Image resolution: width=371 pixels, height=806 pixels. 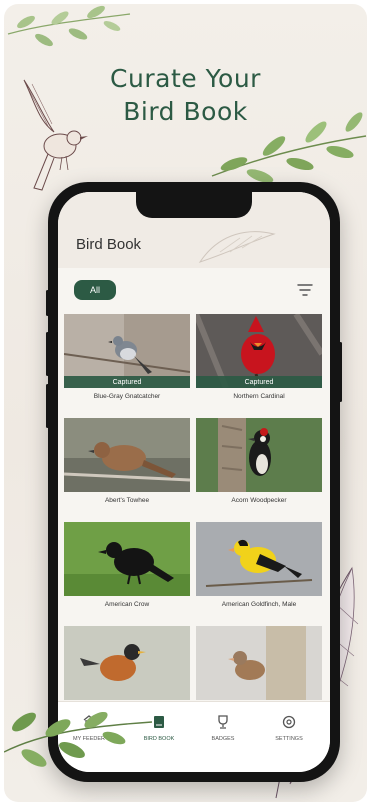 I want to click on leaf-branch-top-left-icon, so click(x=69, y=26).